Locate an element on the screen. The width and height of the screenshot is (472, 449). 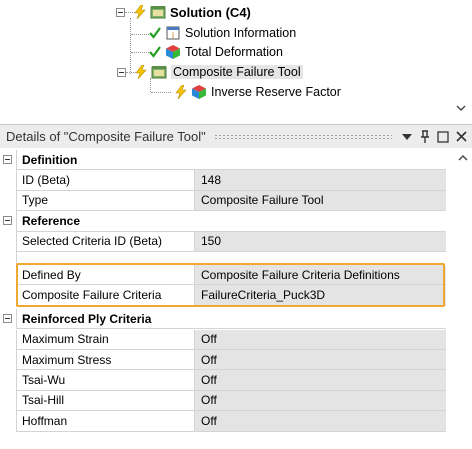
property-name: Tsai-Wu is located at coordinates (106, 380).